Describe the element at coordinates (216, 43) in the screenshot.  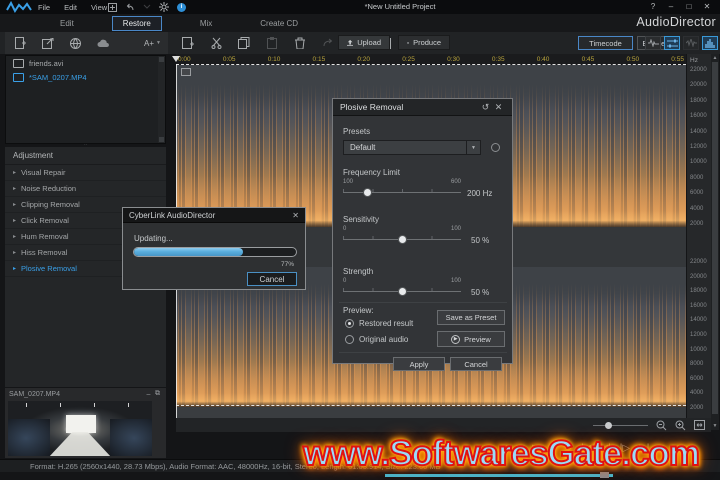
I see `cut-icon` at that location.